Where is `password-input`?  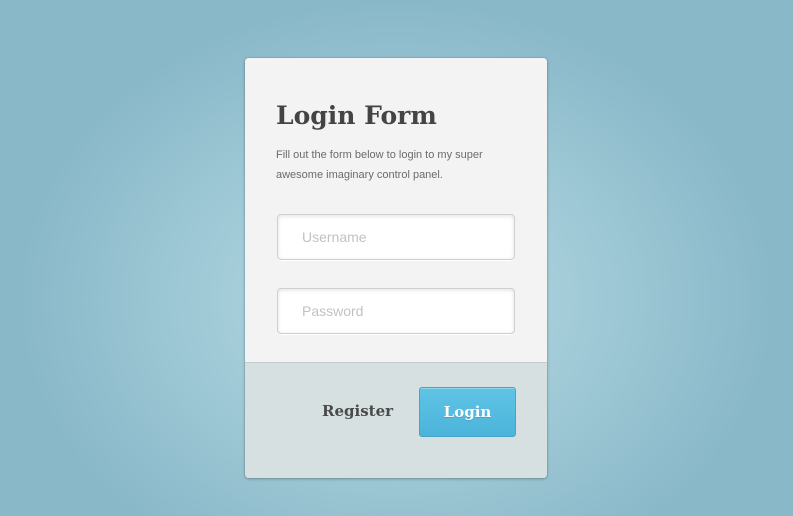 password-input is located at coordinates (396, 311).